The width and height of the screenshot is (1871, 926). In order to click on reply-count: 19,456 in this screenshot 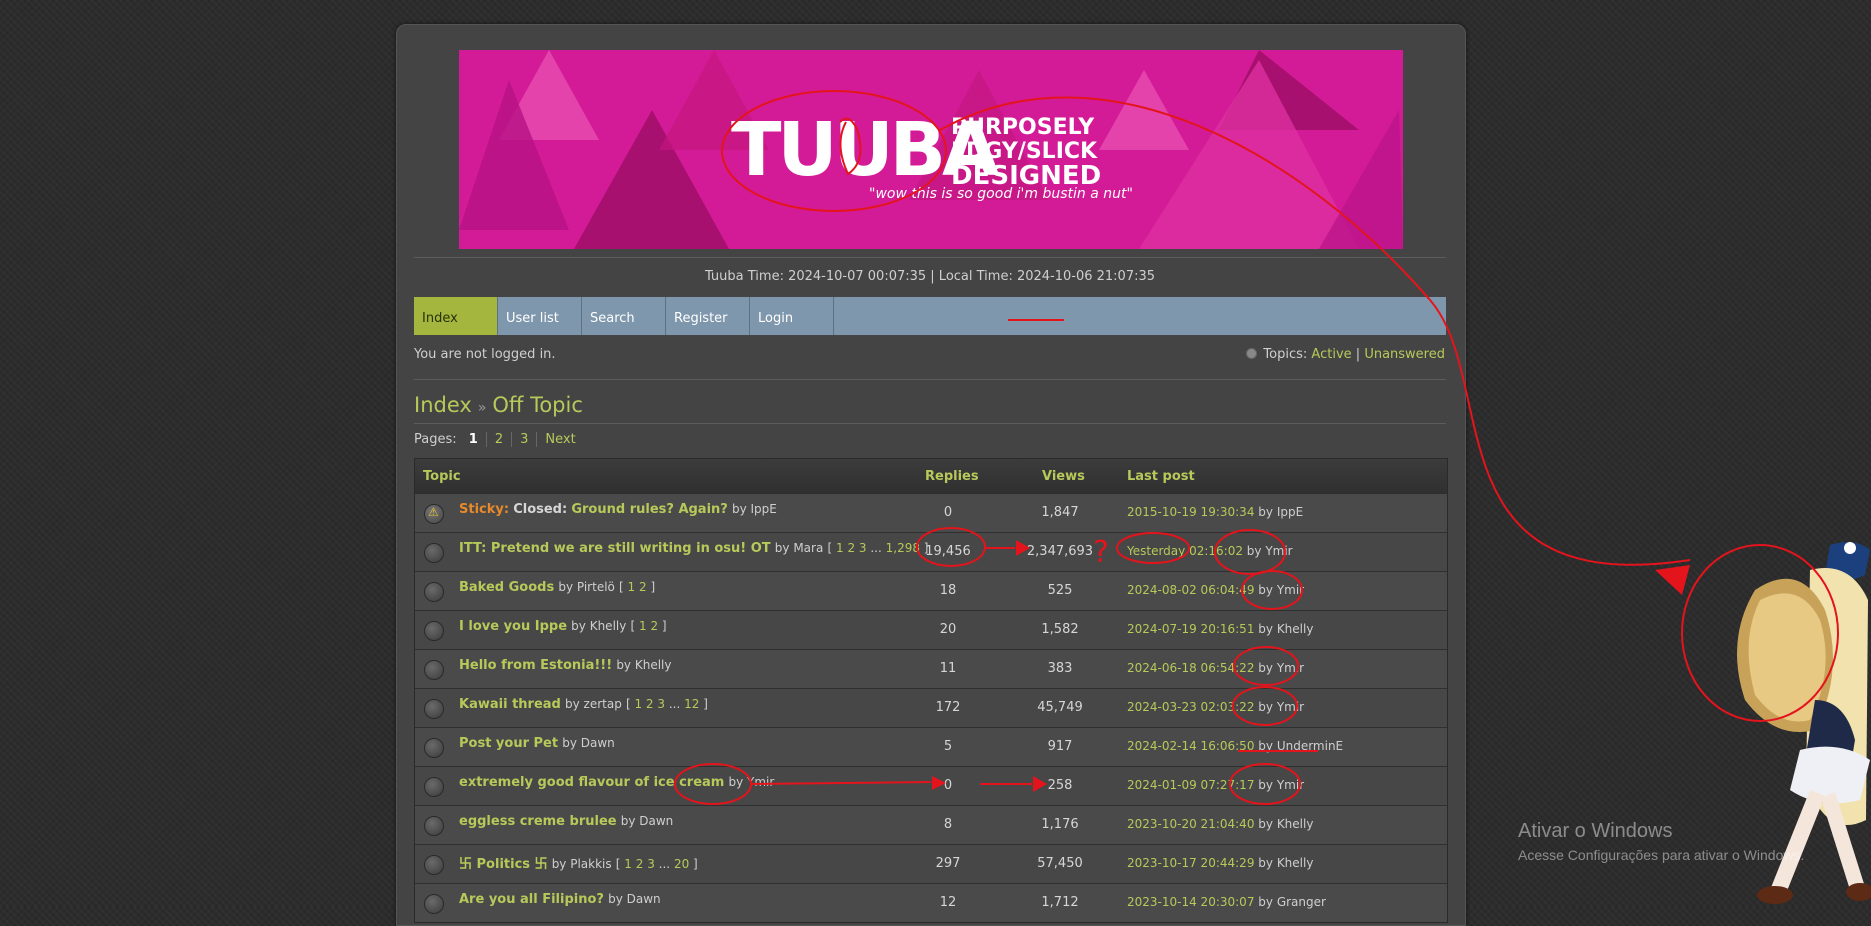, I will do `click(948, 551)`.